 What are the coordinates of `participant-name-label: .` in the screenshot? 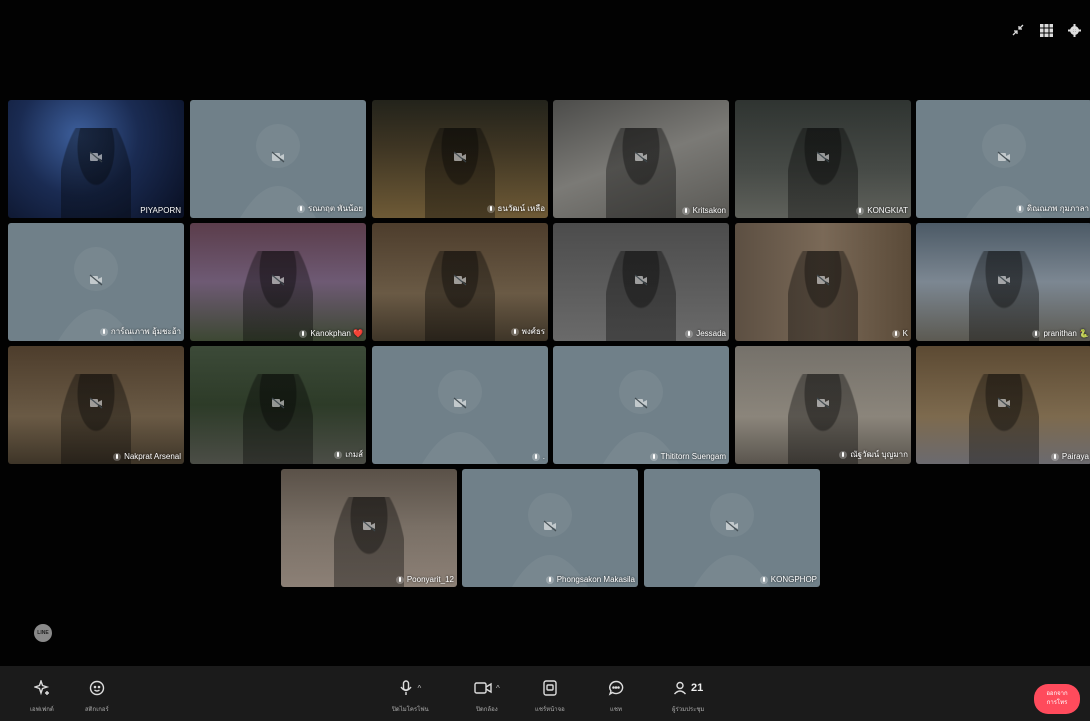 It's located at (538, 456).